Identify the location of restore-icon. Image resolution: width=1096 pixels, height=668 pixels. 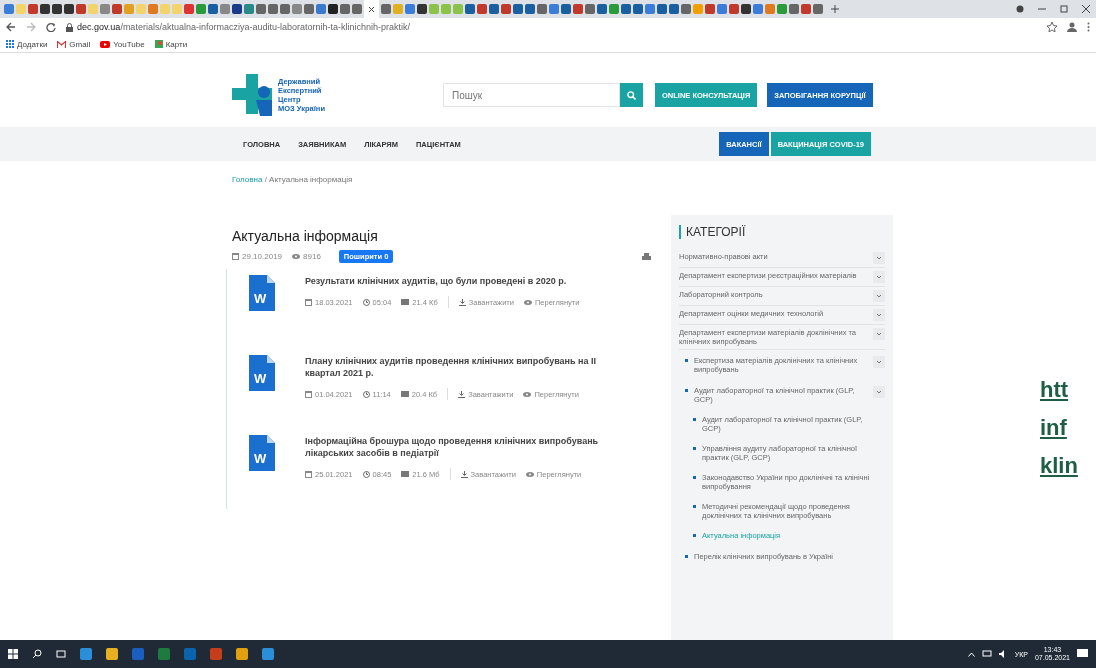
(1064, 9).